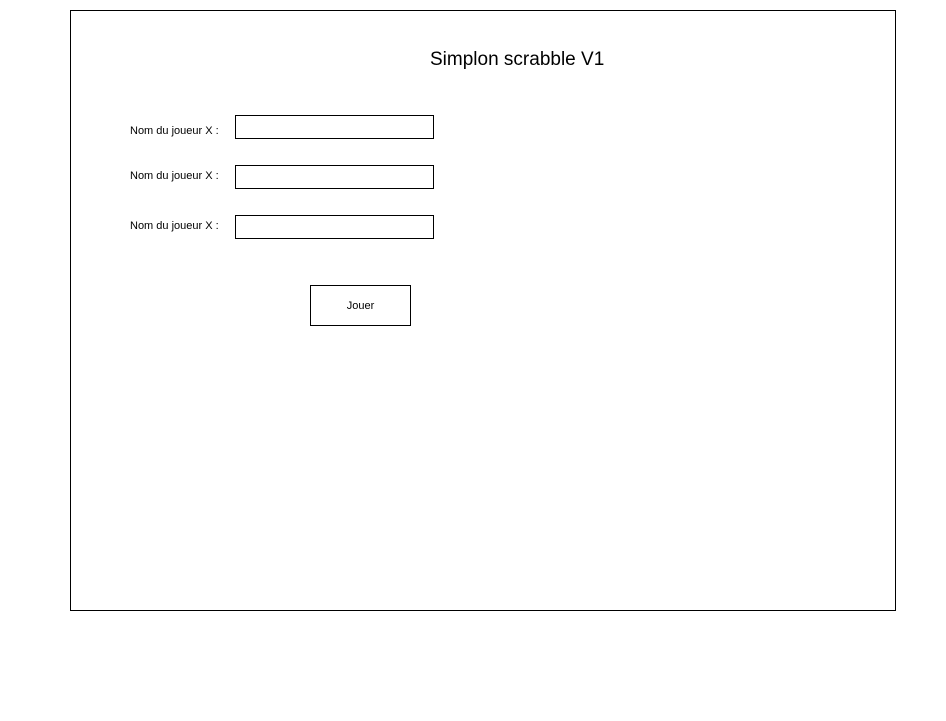 The image size is (946, 721). I want to click on player-2-label: Nom du joueur X :, so click(174, 176).